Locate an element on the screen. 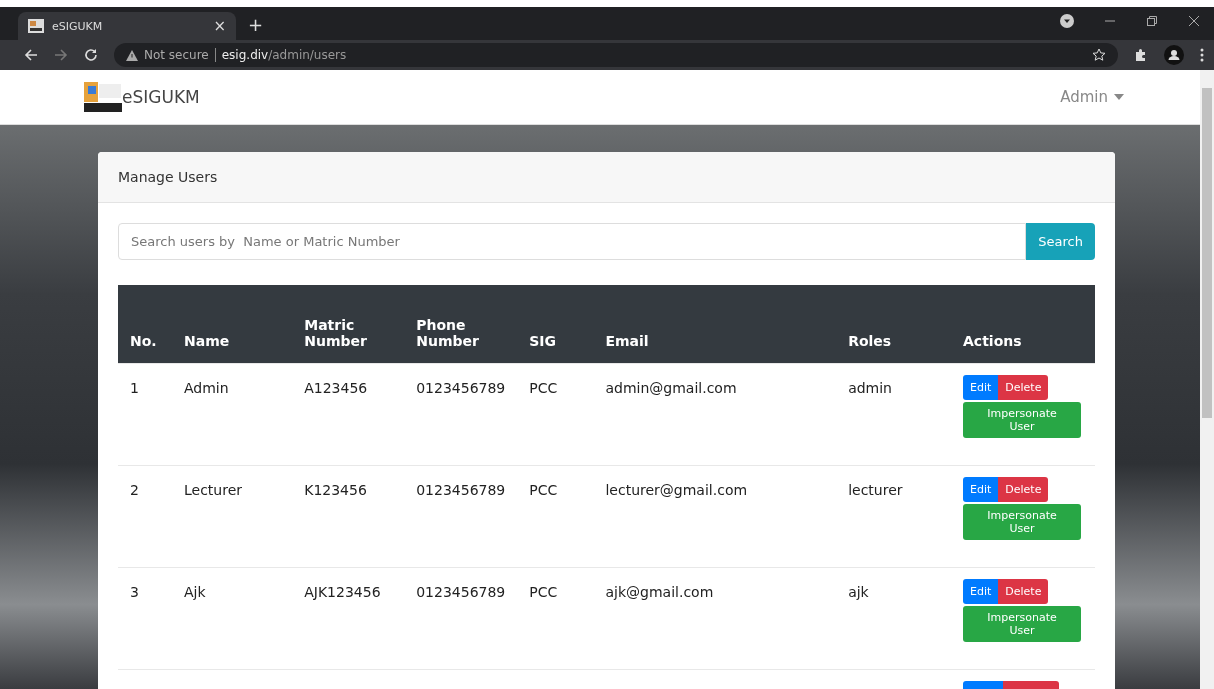 The width and height of the screenshot is (1214, 689). column-header: SIG is located at coordinates (555, 324).